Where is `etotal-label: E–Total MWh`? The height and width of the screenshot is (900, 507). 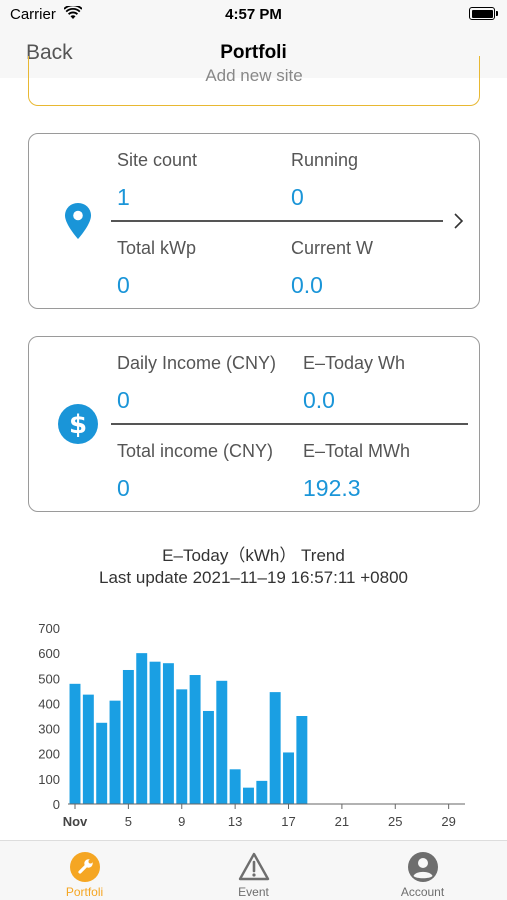 etotal-label: E–Total MWh is located at coordinates (357, 451).